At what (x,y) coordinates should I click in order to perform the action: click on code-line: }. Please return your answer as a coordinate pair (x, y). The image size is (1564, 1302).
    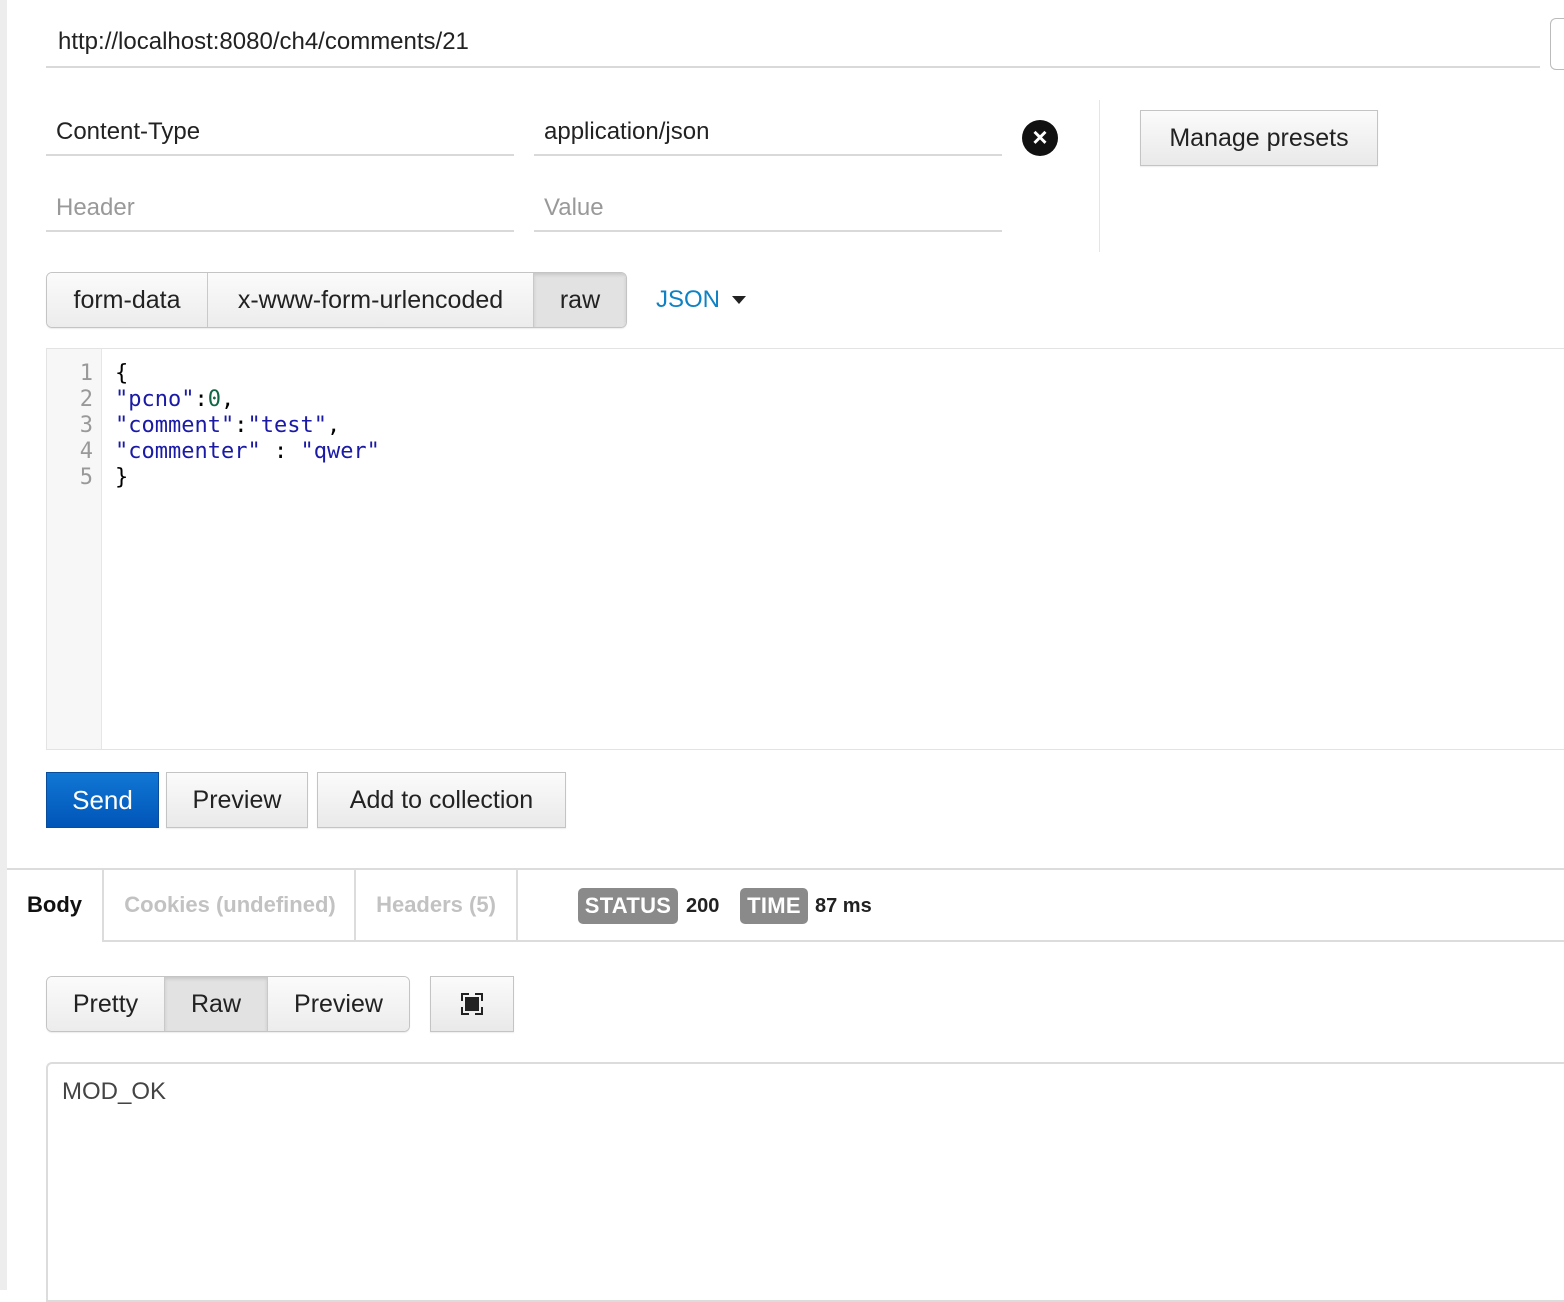
    Looking at the image, I should click on (122, 477).